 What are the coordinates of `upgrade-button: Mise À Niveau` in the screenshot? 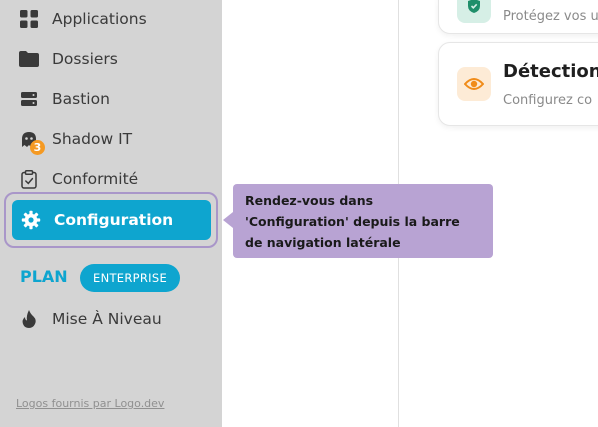 It's located at (90, 319).